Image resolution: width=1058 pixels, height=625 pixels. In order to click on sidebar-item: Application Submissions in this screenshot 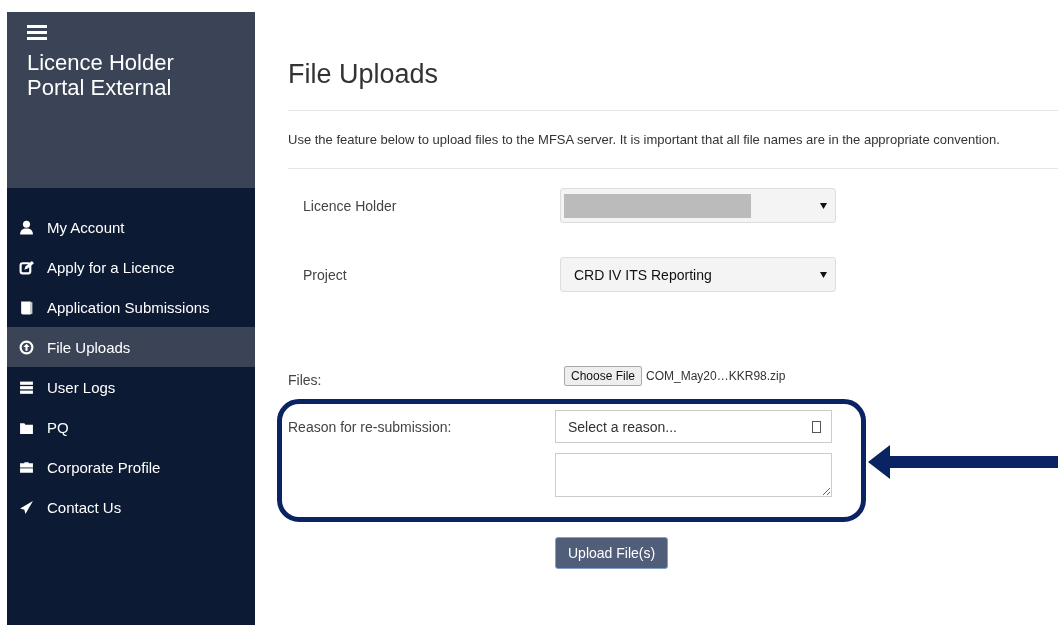, I will do `click(131, 307)`.